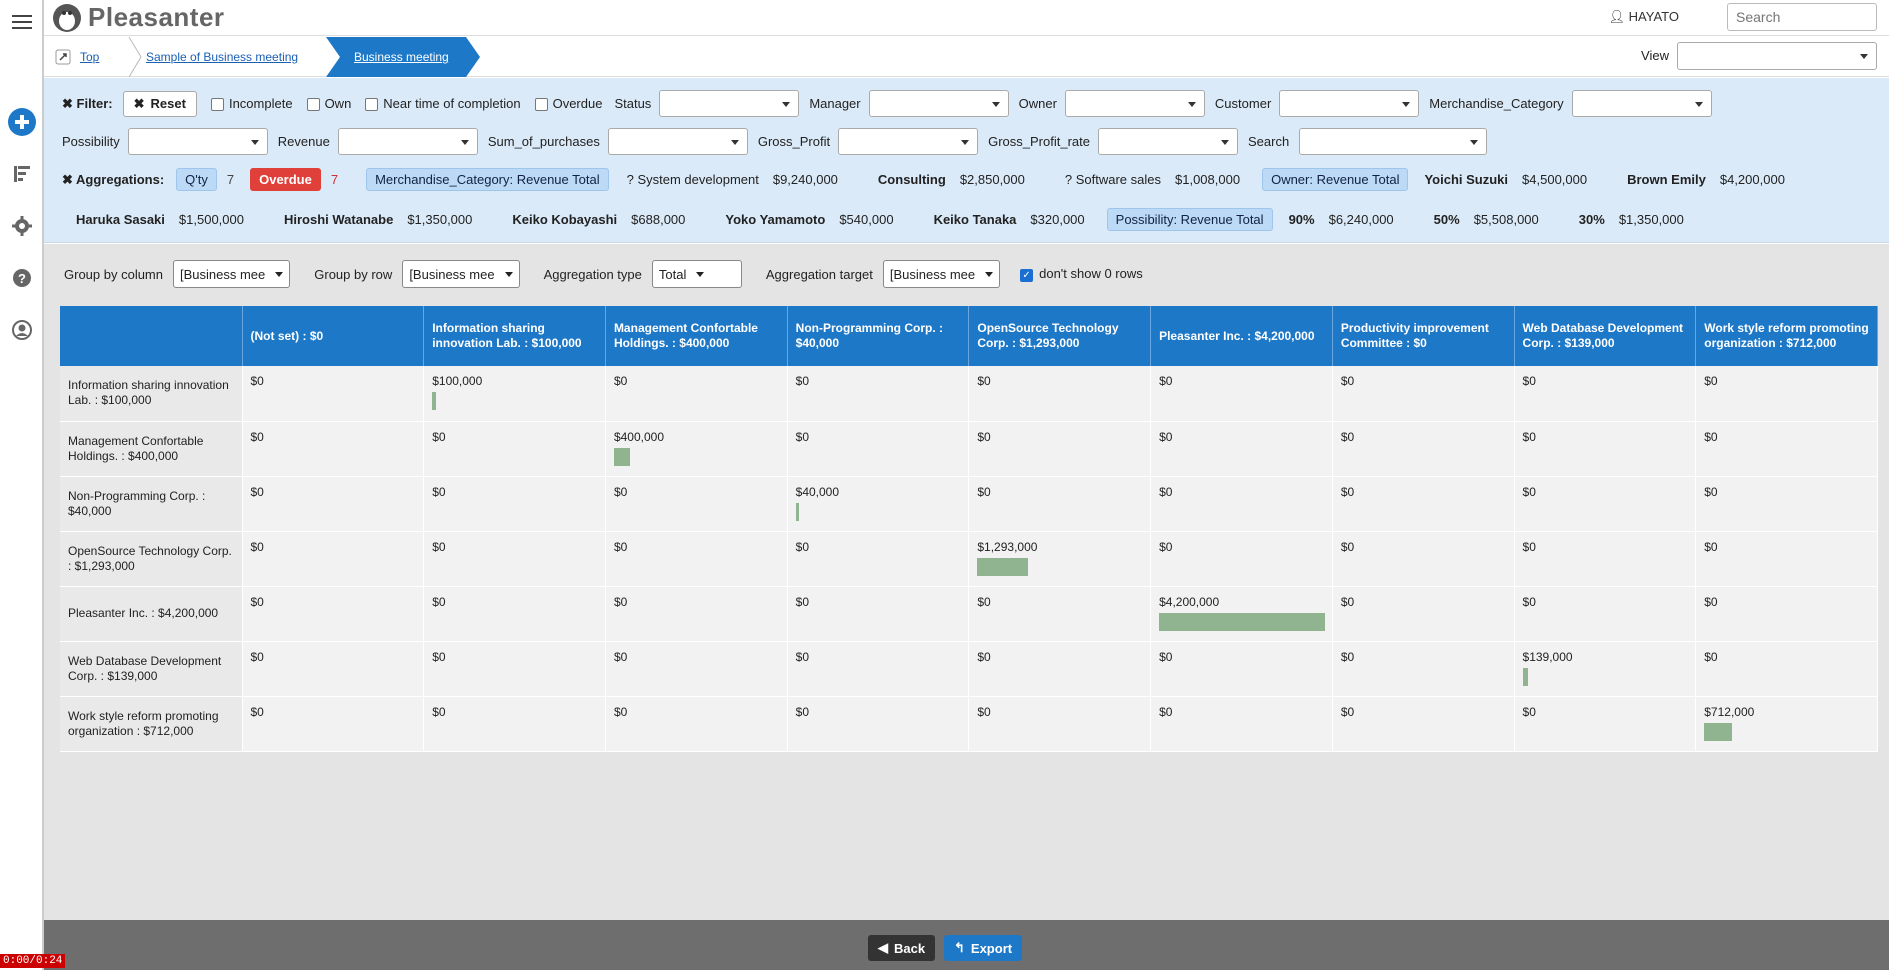 The height and width of the screenshot is (970, 1889). I want to click on status-select, so click(729, 103).